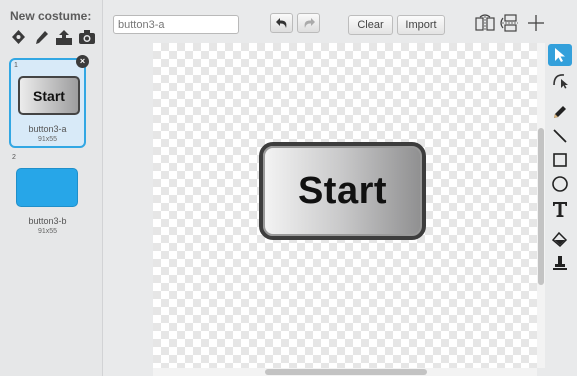  I want to click on undo-button, so click(281, 23).